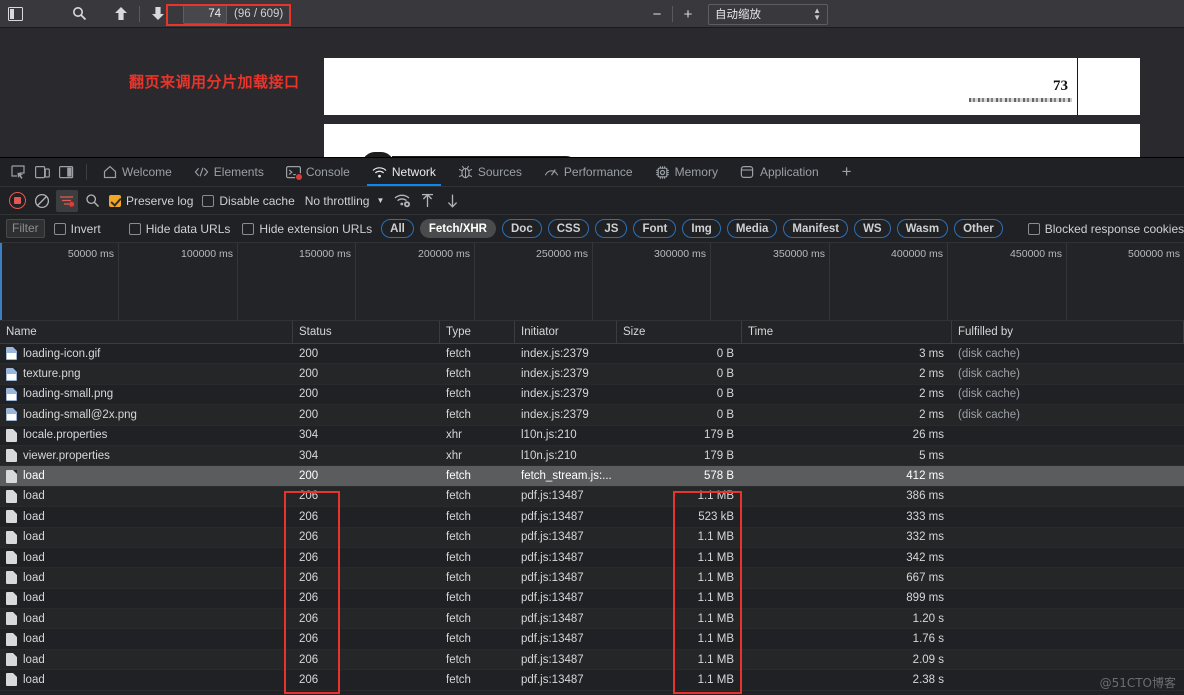 This screenshot has width=1184, height=695. What do you see at coordinates (655, 228) in the screenshot?
I see `type-chip-font: Font` at bounding box center [655, 228].